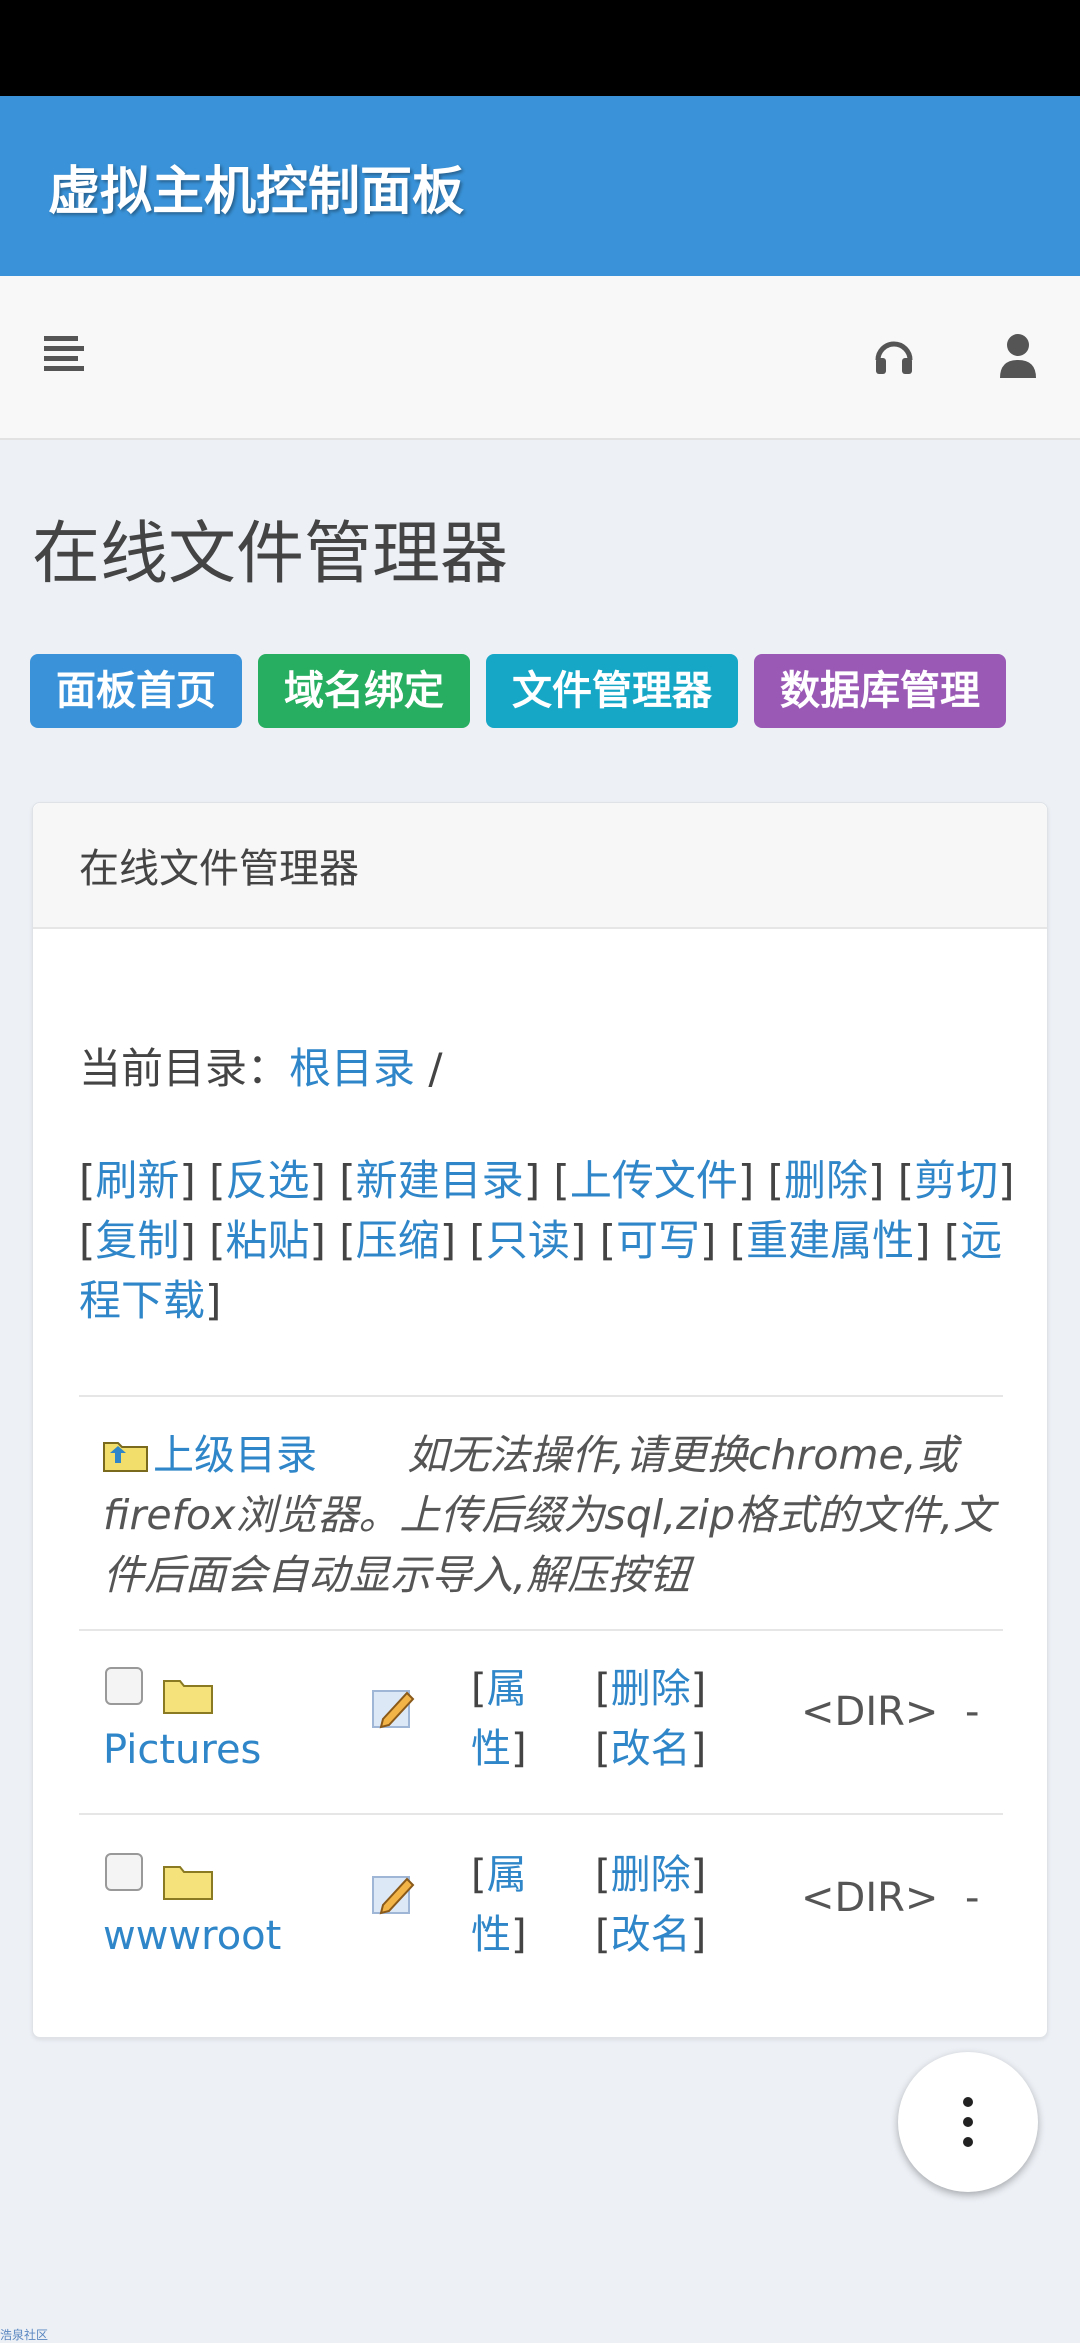  I want to click on delete-link: 删除, so click(826, 1180).